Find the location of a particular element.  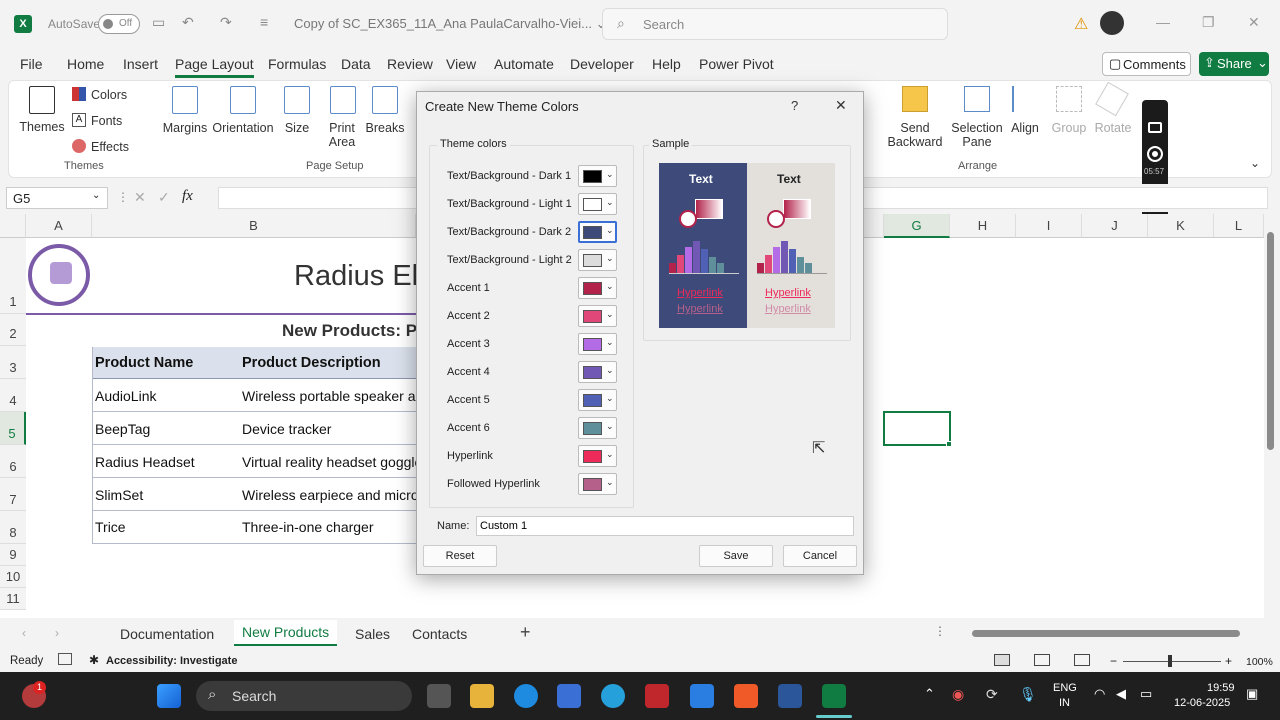

excel-taskbar-icon is located at coordinates (834, 696).